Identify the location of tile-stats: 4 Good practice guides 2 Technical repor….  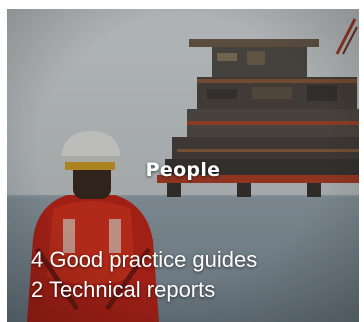
(144, 275).